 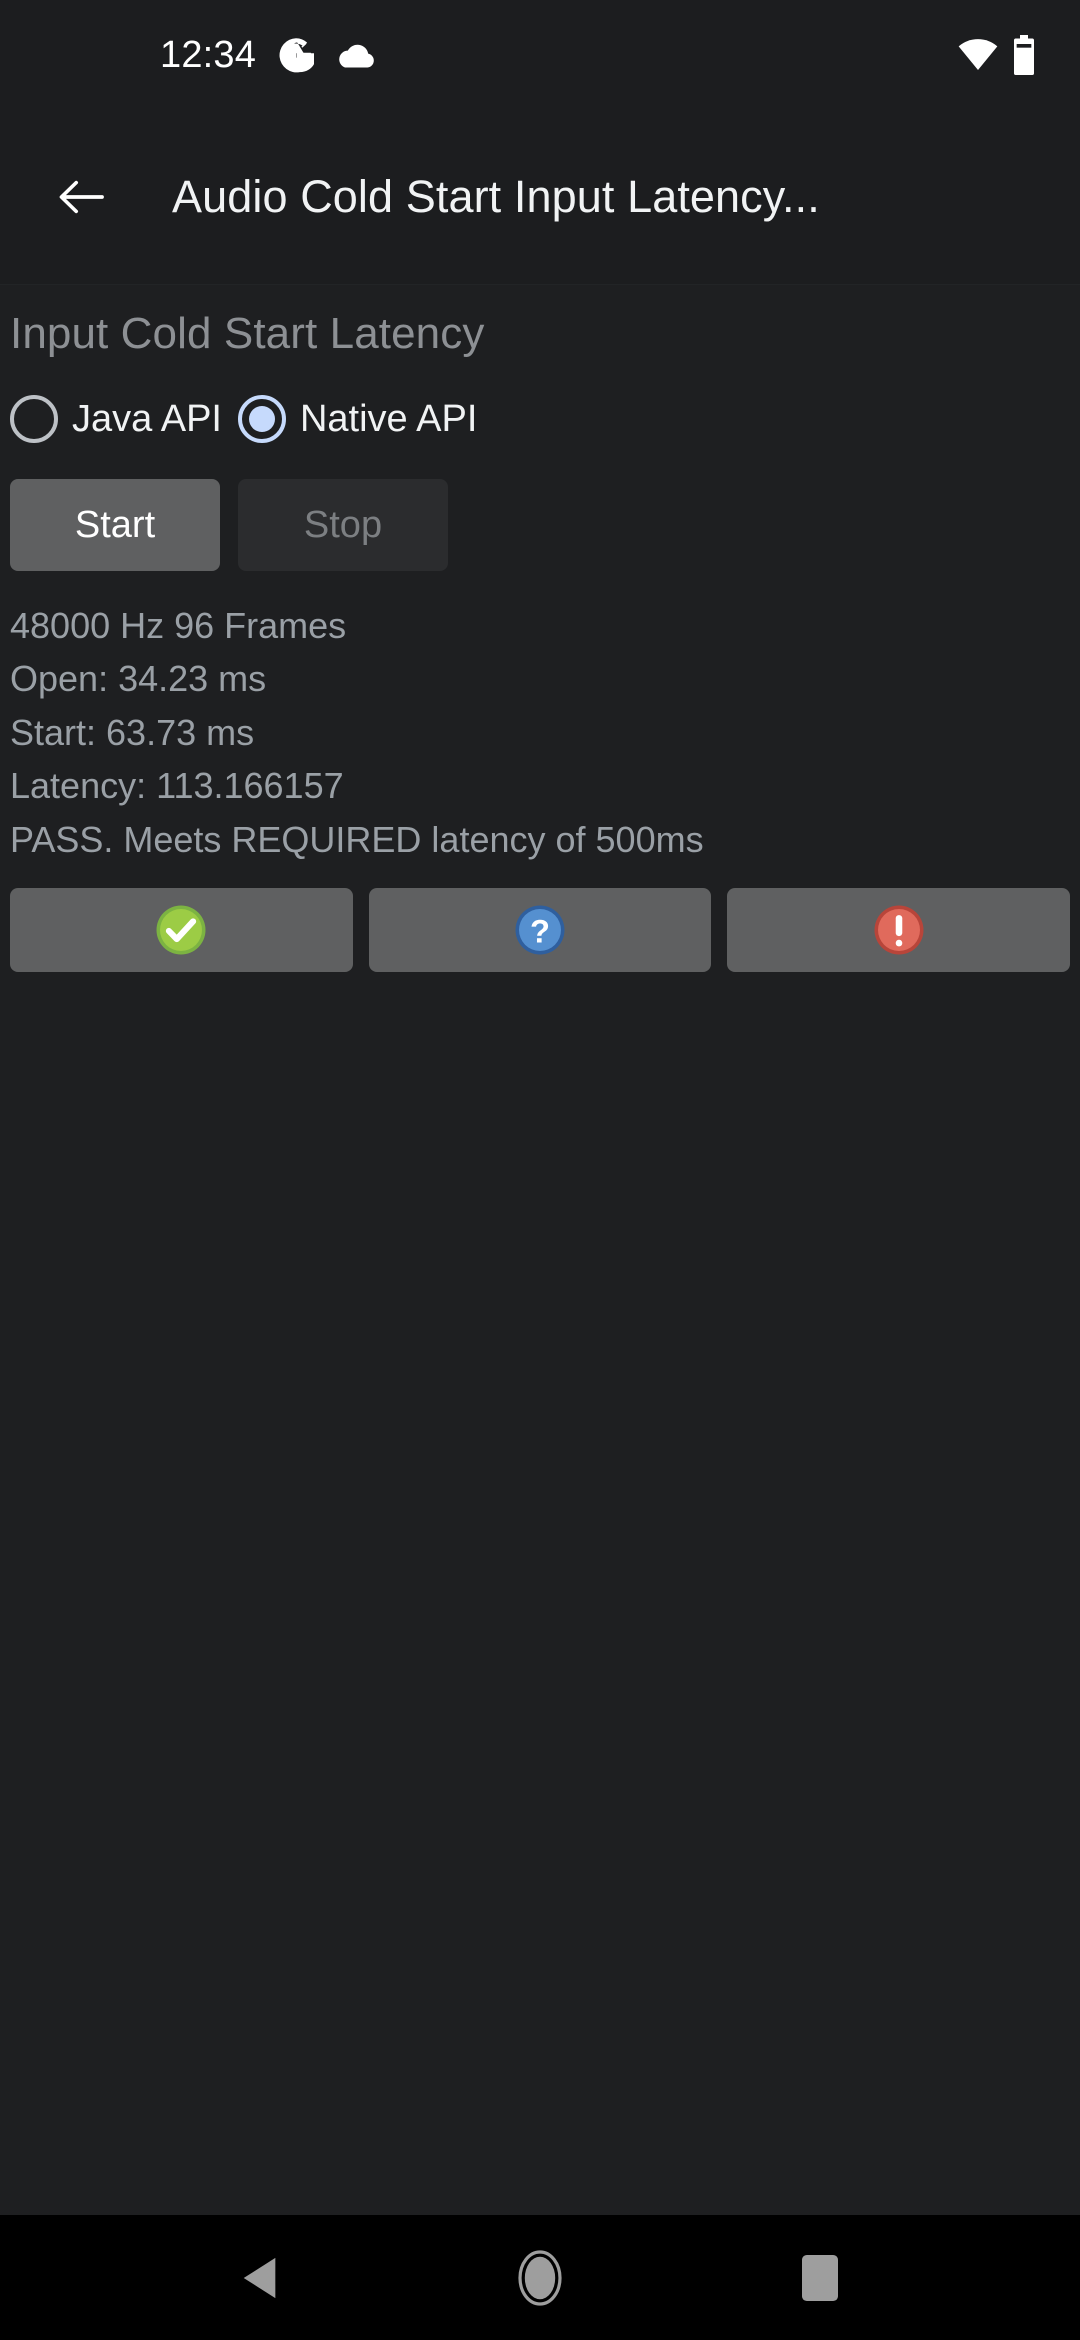 I want to click on navigation-bar, so click(x=540, y=2277).